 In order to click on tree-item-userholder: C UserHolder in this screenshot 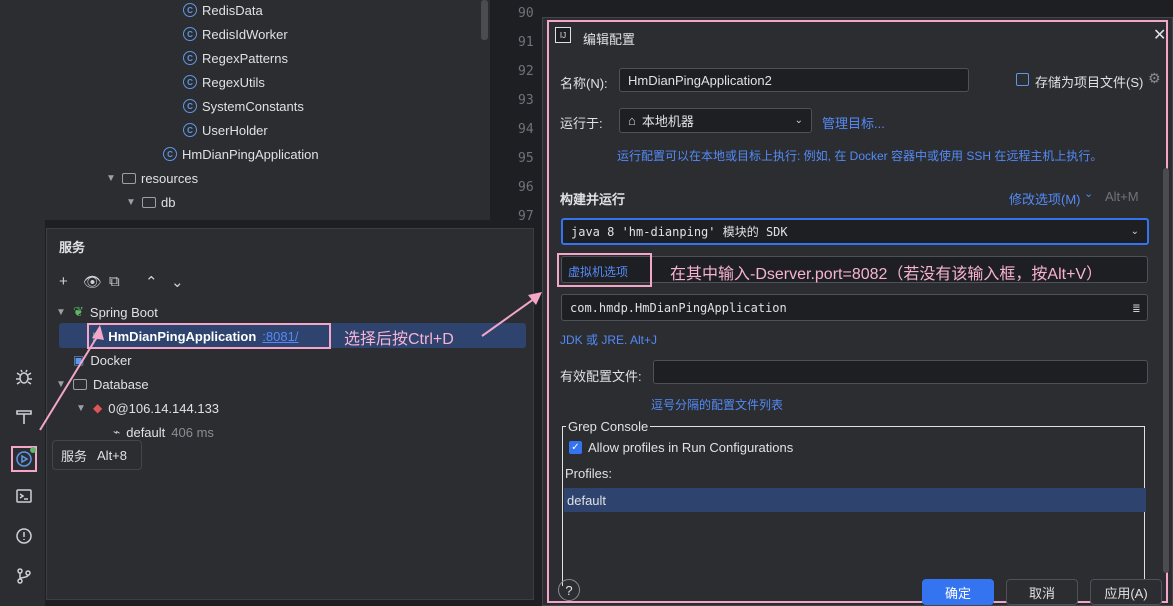, I will do `click(225, 130)`.